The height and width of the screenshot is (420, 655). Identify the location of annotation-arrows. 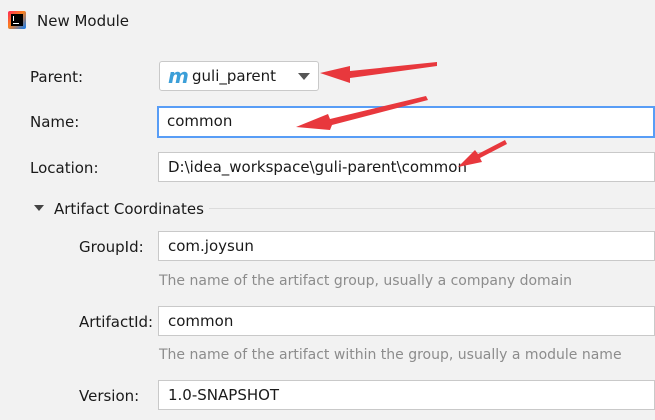
(401, 114).